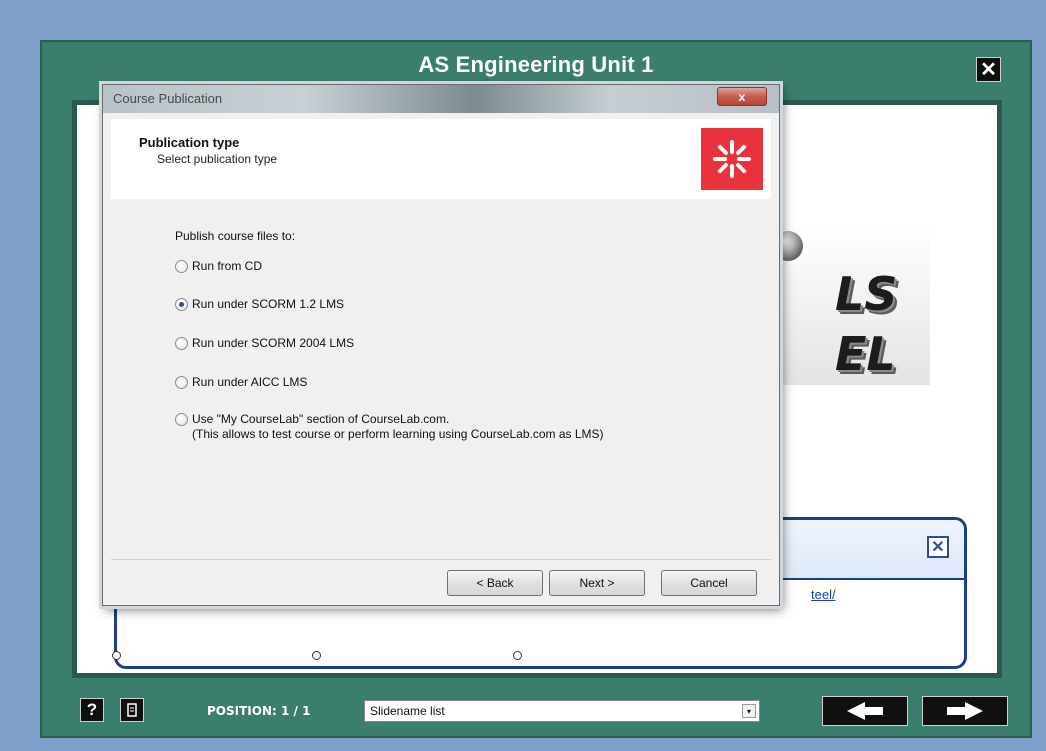  Describe the element at coordinates (732, 159) in the screenshot. I see `asterisk-logo-icon` at that location.